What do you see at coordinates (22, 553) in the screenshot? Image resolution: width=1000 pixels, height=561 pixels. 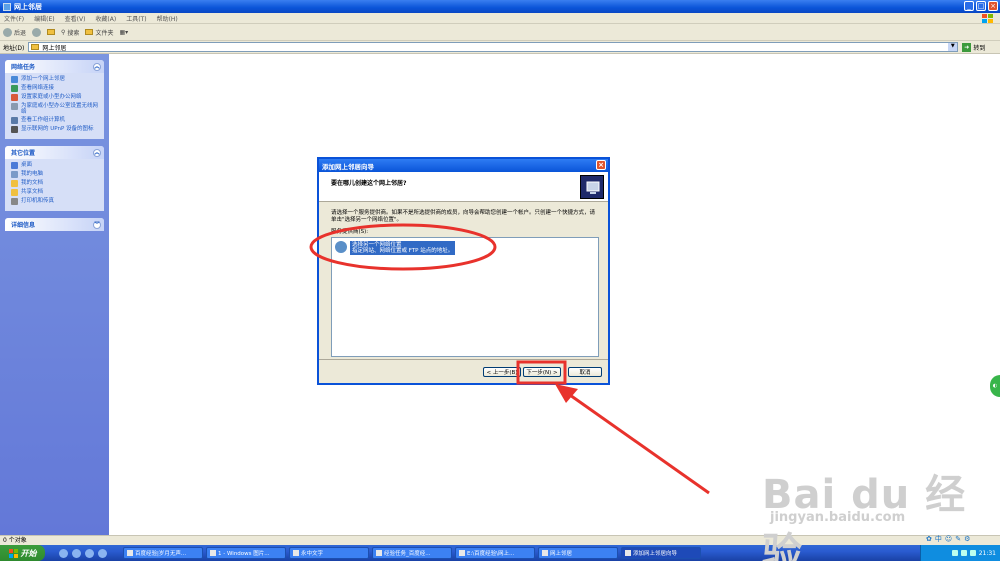 I see `start-button: 开始` at bounding box center [22, 553].